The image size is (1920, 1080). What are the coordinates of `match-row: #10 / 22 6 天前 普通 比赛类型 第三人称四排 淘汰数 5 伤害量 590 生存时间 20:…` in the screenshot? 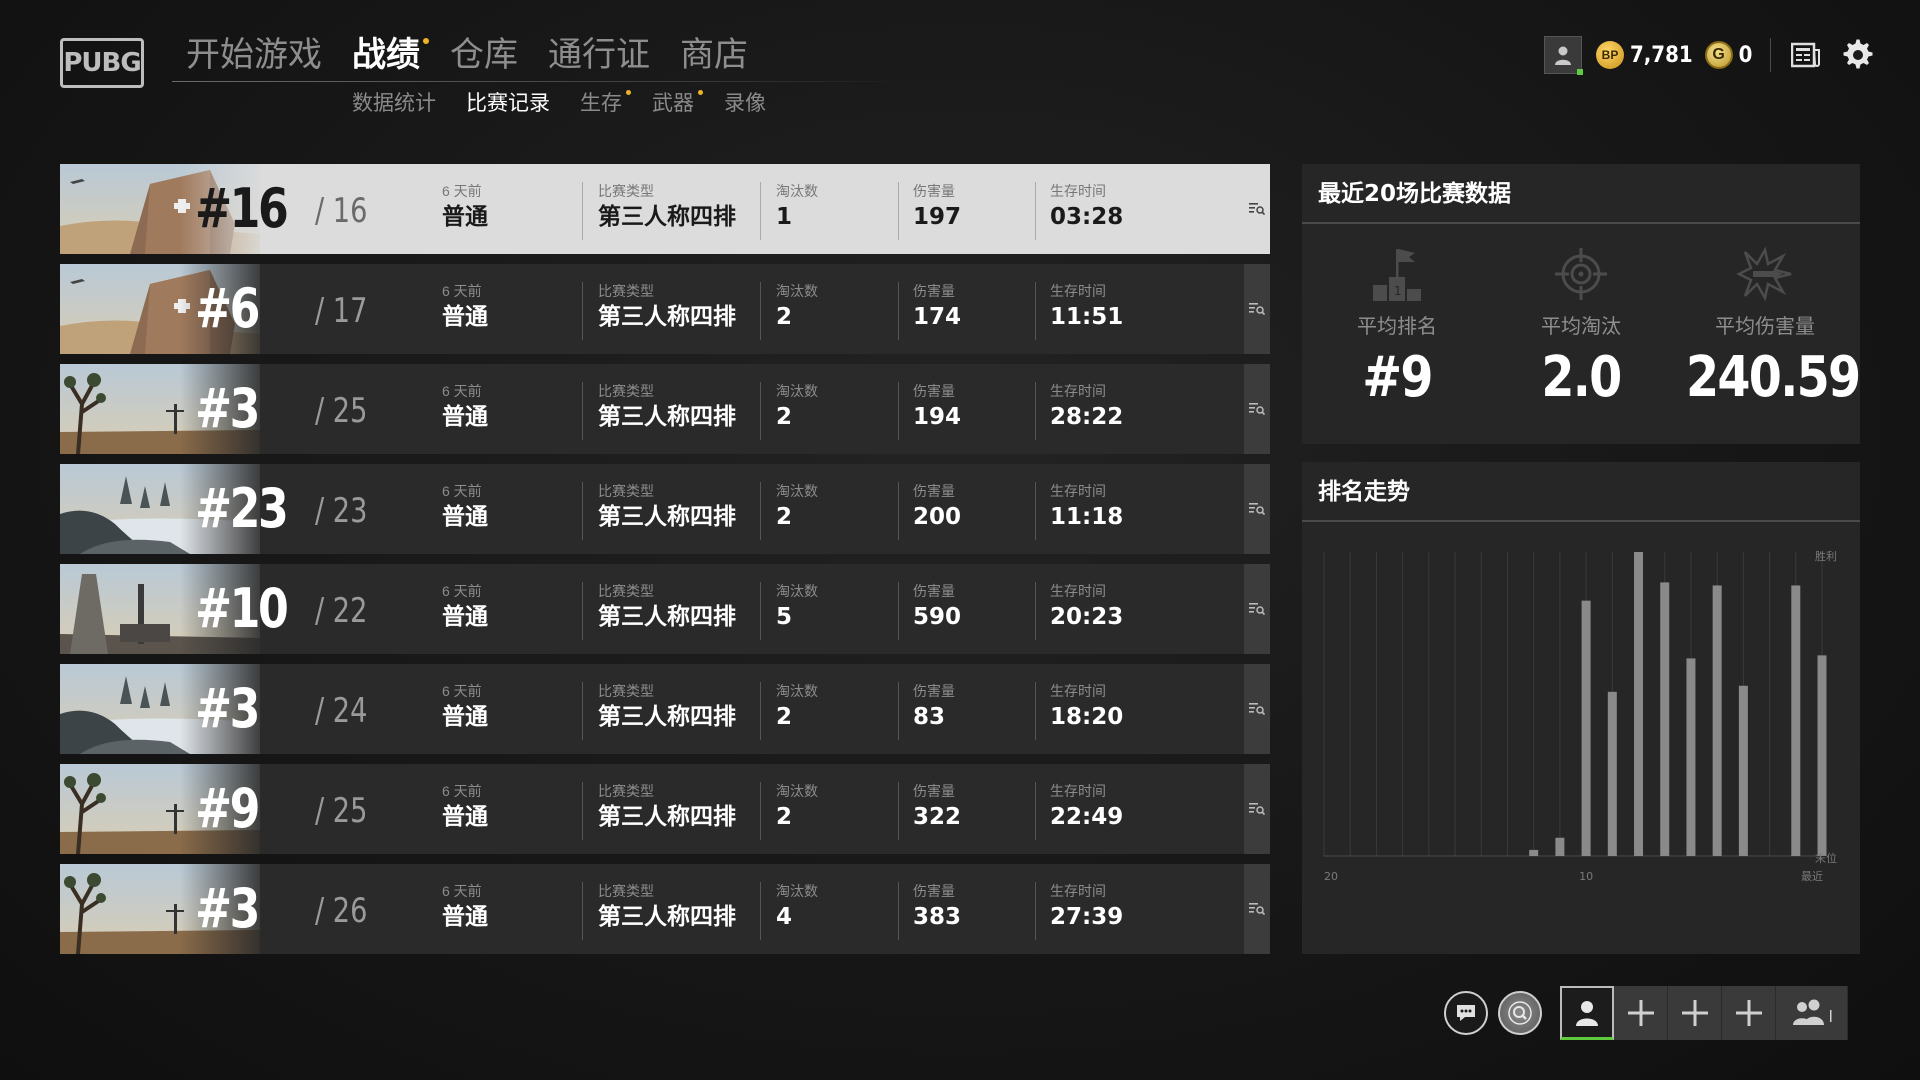 It's located at (665, 609).